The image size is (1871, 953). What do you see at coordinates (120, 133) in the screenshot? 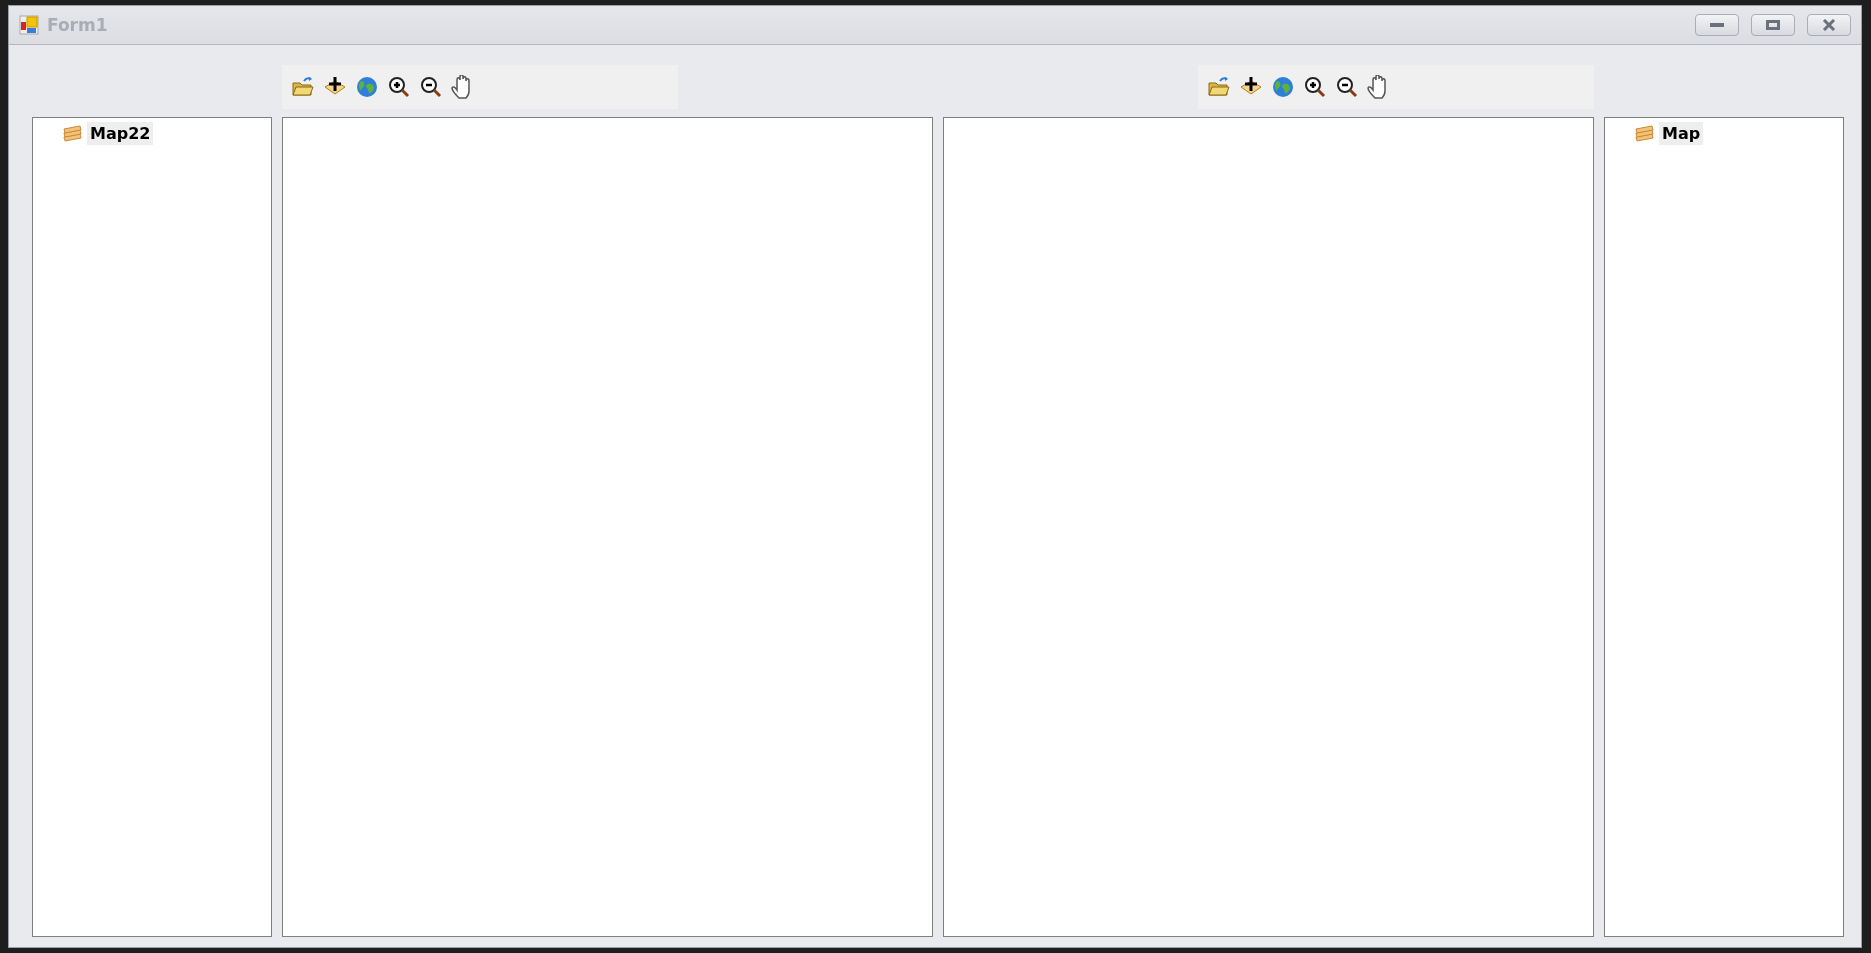
I see `tree-item: Map22` at bounding box center [120, 133].